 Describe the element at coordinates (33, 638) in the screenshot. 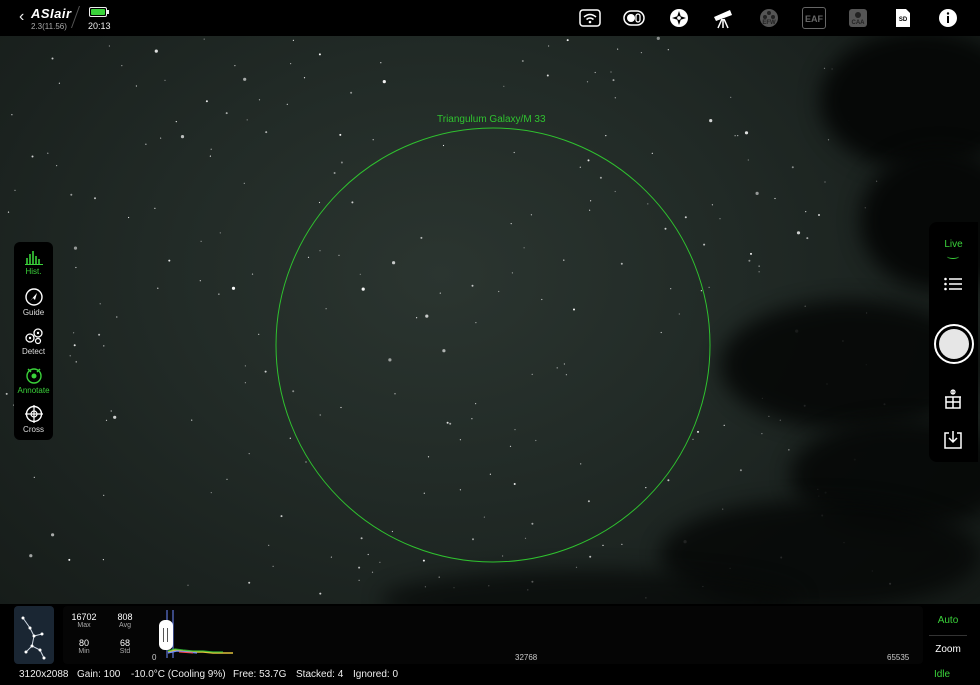

I see `constellation-icon` at that location.